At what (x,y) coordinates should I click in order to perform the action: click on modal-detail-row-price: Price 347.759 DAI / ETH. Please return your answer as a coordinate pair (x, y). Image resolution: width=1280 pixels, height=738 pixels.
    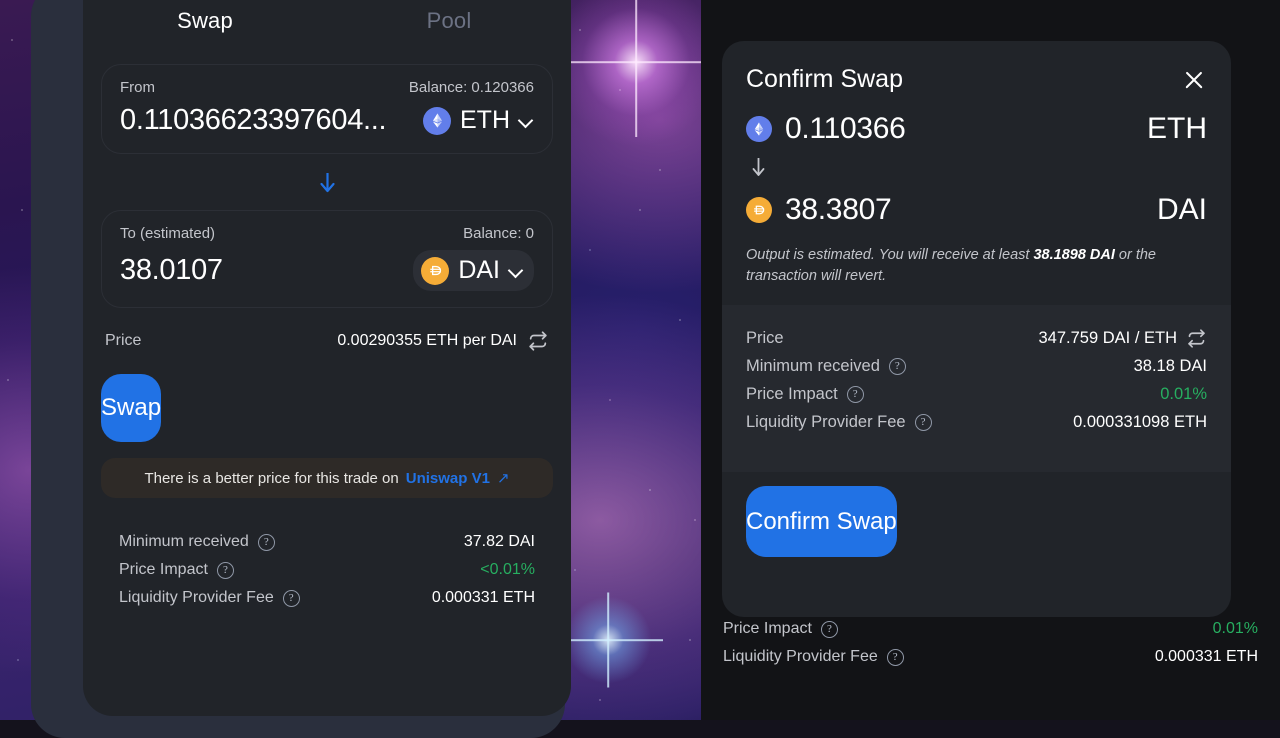
    Looking at the image, I should click on (976, 338).